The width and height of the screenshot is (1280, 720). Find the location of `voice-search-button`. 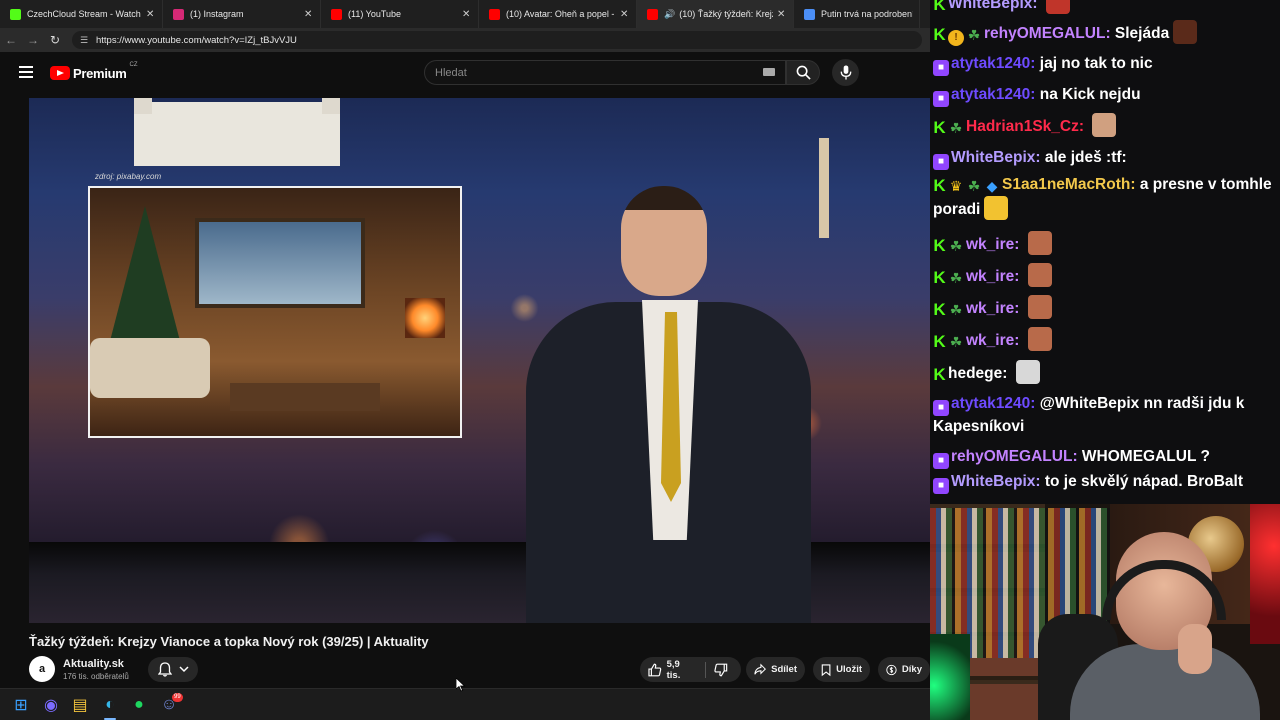

voice-search-button is located at coordinates (845, 72).